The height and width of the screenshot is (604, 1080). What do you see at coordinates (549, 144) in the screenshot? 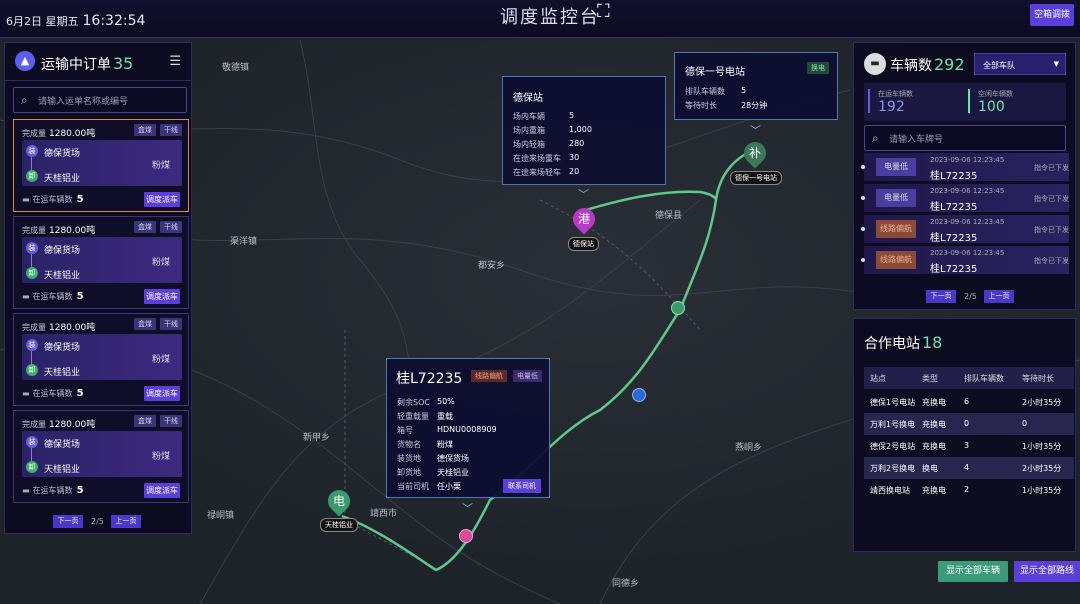
I see `station-row: 场内轻箱 280` at bounding box center [549, 144].